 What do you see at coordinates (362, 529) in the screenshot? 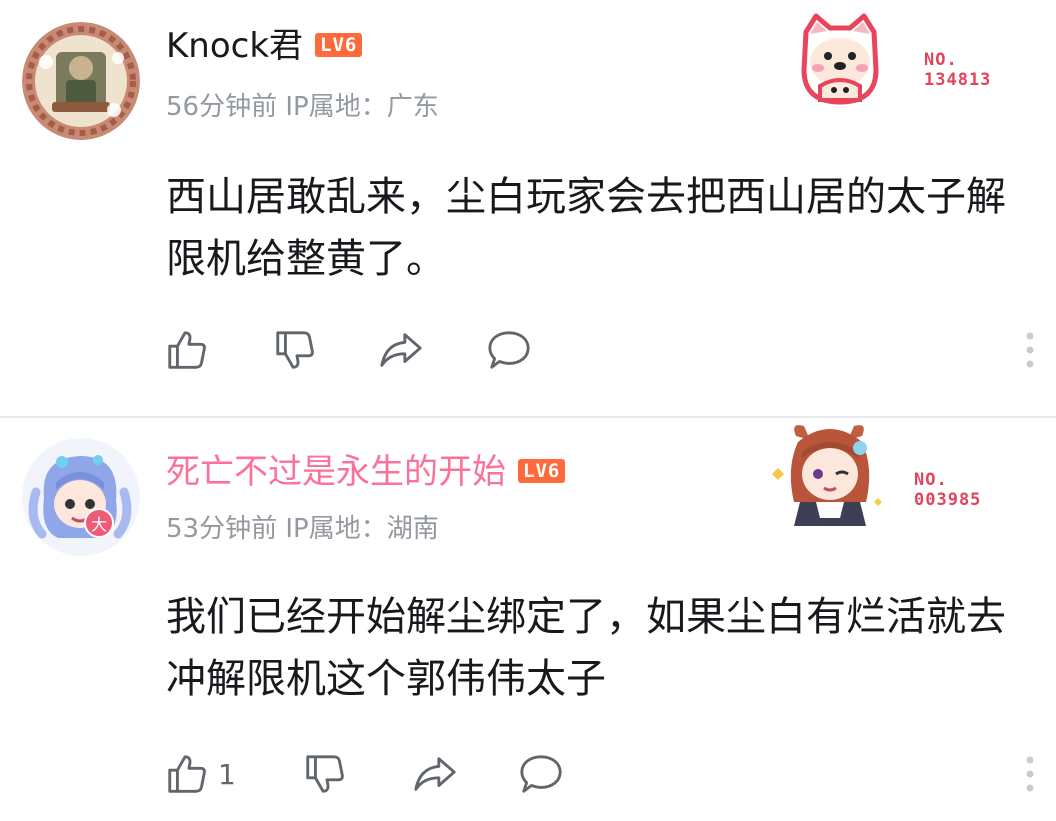
I see `comment-ip: IP属地：湖南` at bounding box center [362, 529].